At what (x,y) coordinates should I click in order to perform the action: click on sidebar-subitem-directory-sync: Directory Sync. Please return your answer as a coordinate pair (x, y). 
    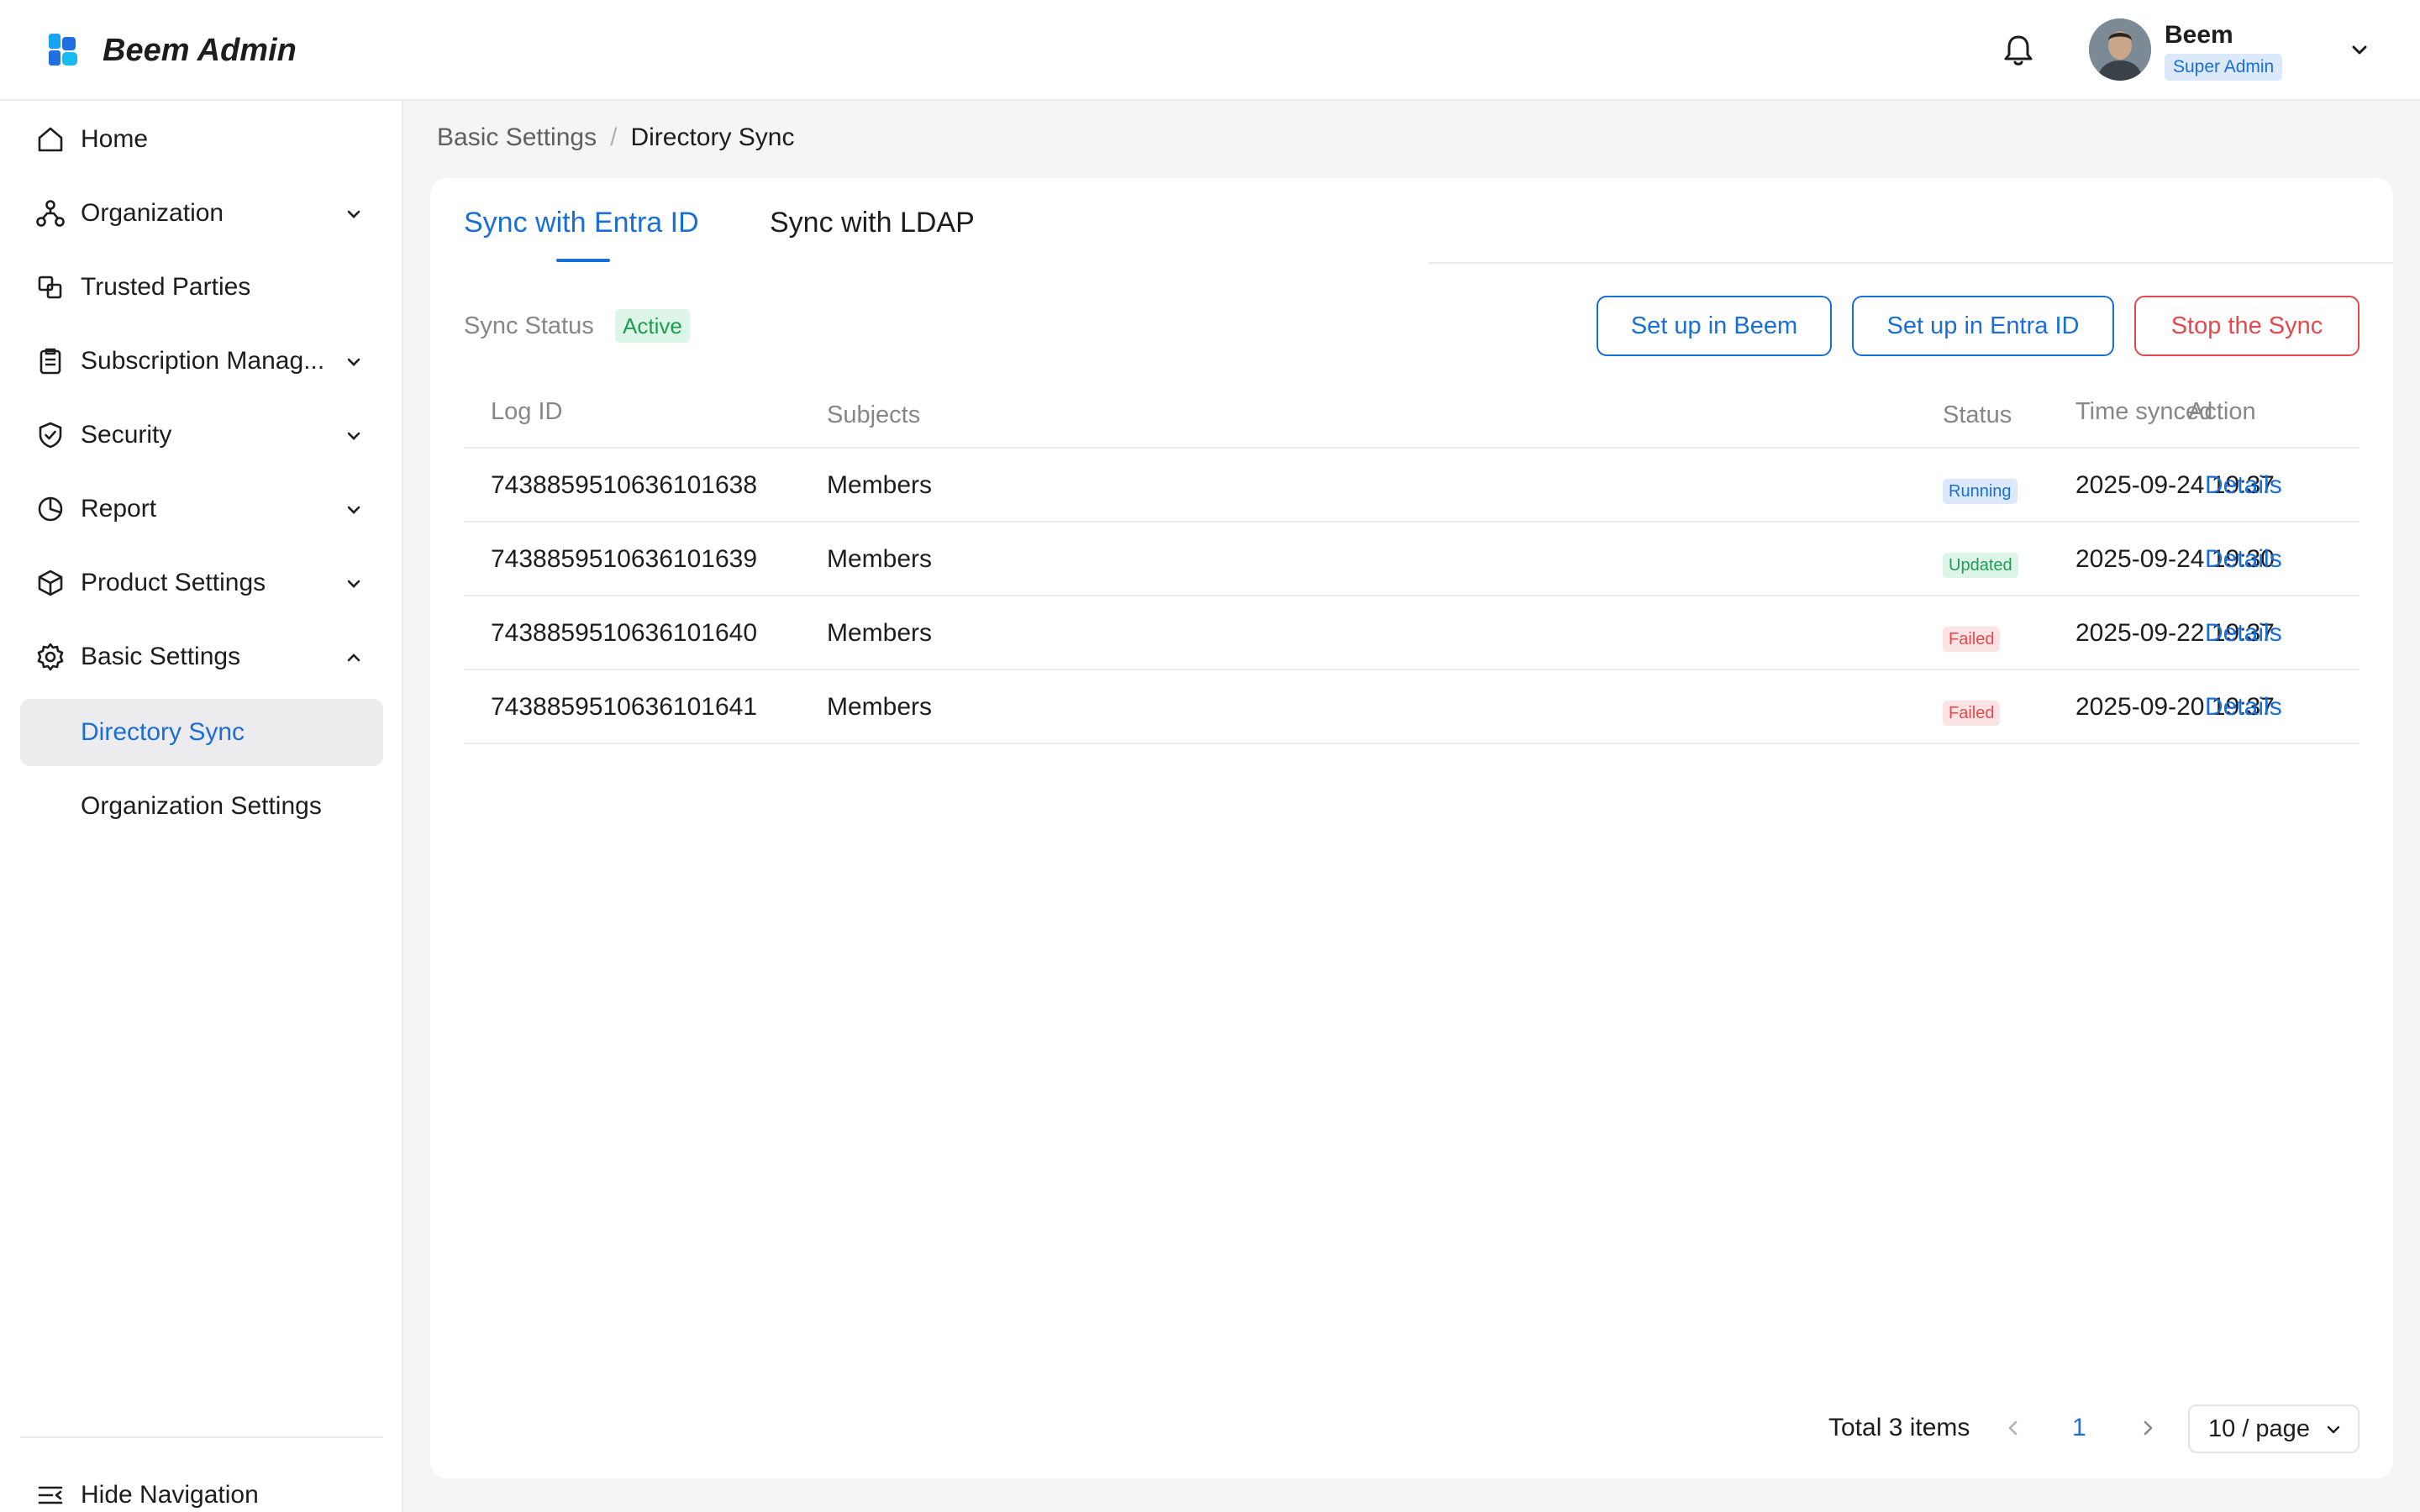
    Looking at the image, I should click on (202, 732).